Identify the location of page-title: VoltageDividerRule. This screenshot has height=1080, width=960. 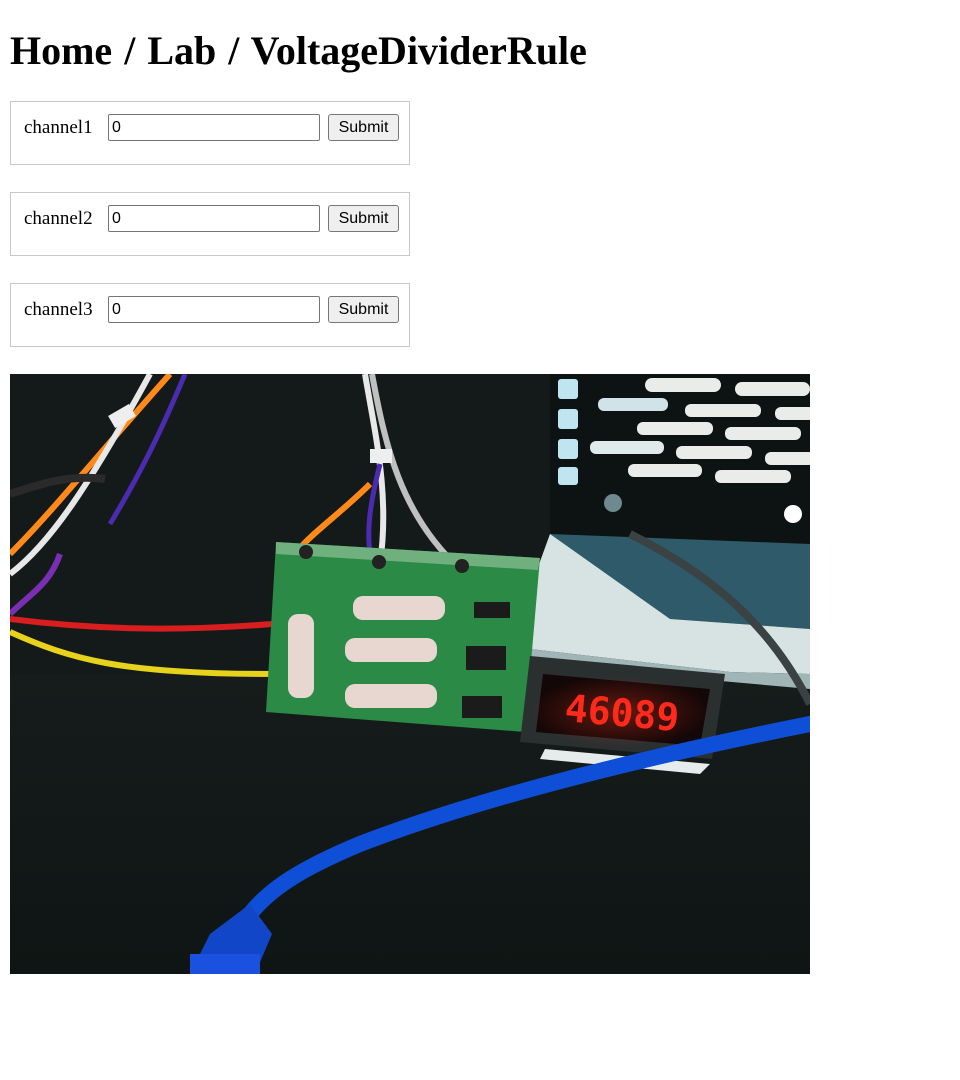
(418, 50).